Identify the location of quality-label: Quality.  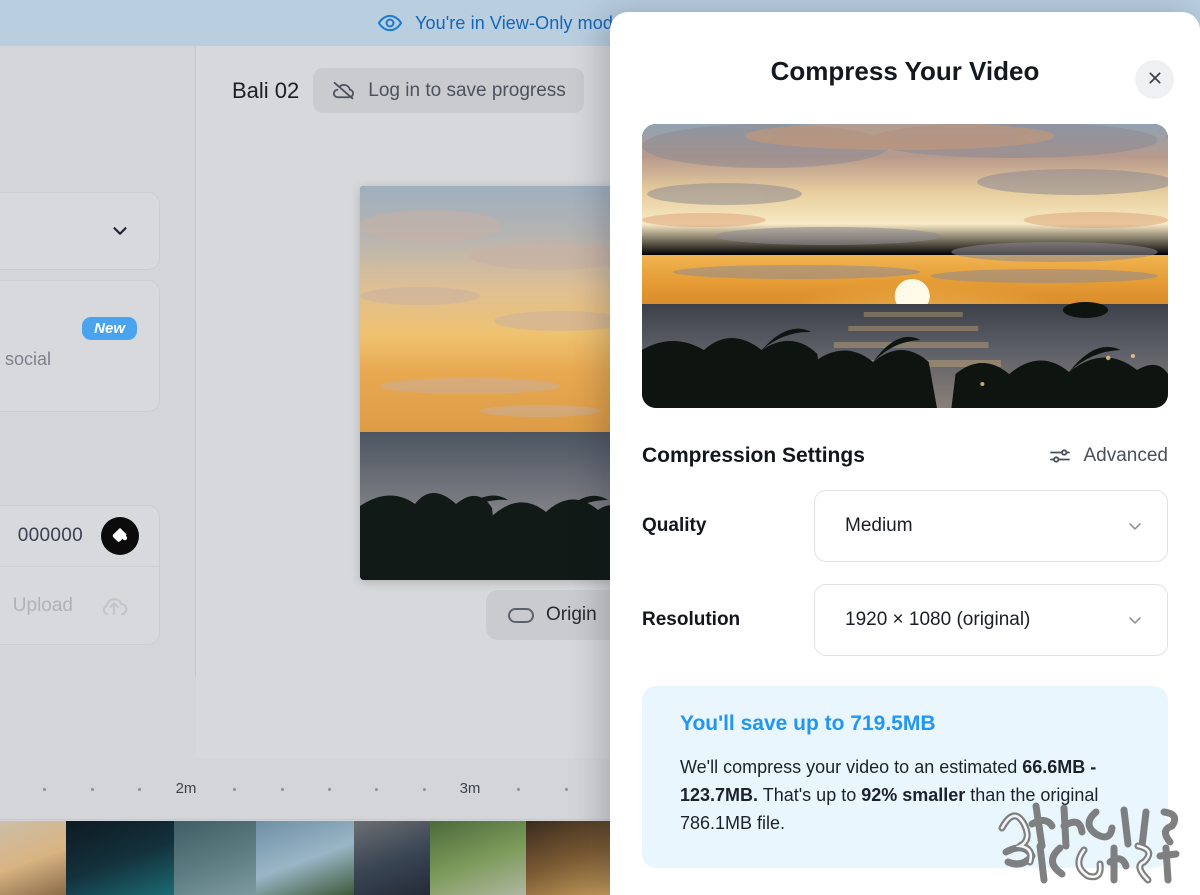
(674, 525).